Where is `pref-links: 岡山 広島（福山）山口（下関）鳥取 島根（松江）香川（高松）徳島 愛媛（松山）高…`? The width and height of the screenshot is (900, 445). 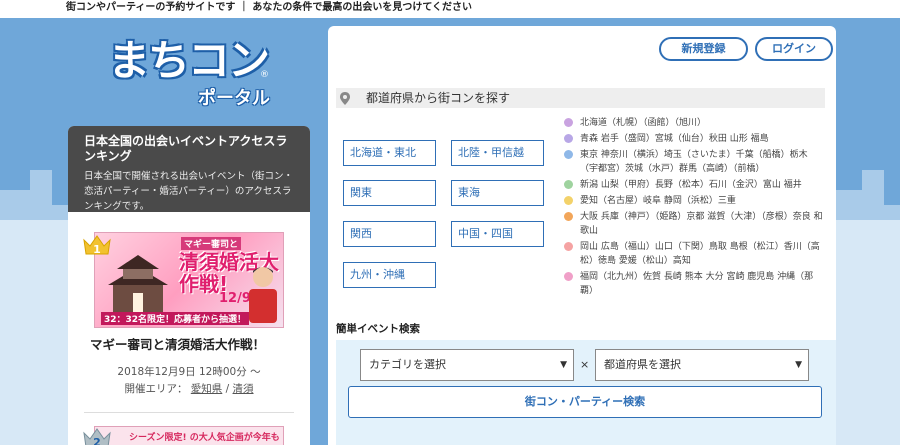 pref-links: 岡山 広島（福山）山口（下関）鳥取 島根（松江）香川（高松）徳島 愛媛（松山）高… is located at coordinates (700, 254).